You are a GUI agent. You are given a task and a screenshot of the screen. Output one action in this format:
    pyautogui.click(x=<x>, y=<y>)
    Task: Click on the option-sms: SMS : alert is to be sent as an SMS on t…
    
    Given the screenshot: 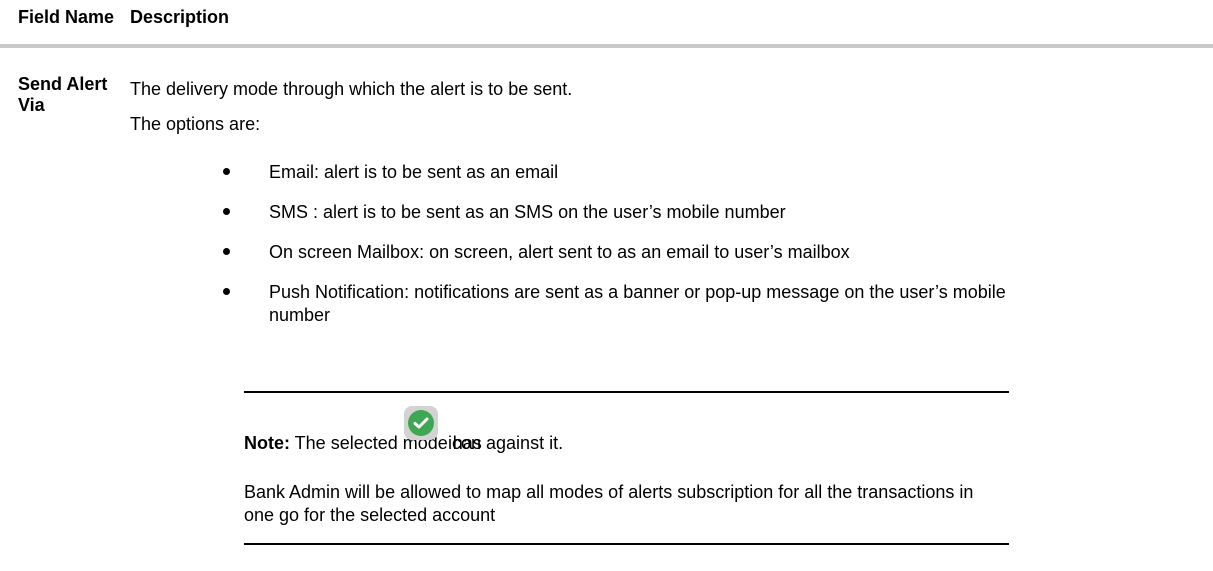 What is the action you would take?
    pyautogui.click(x=527, y=212)
    